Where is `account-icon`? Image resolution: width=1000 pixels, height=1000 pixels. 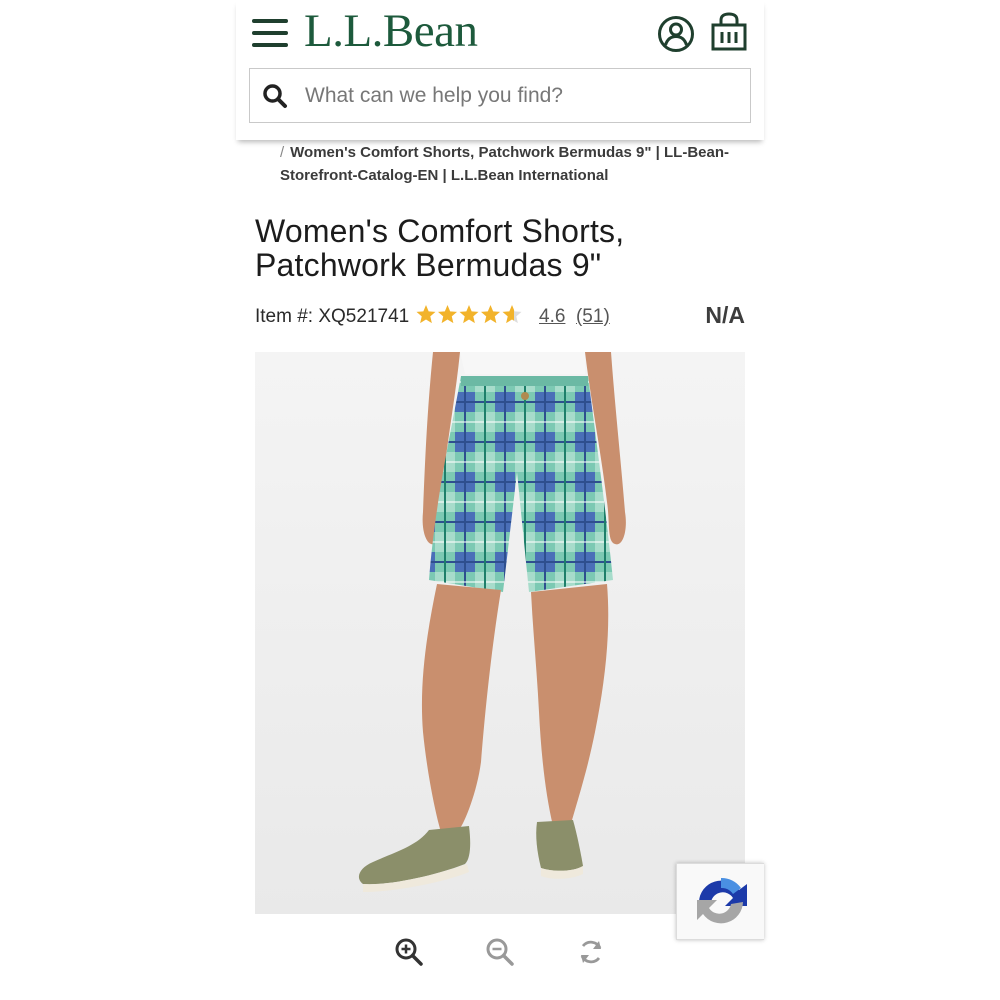
account-icon is located at coordinates (676, 34).